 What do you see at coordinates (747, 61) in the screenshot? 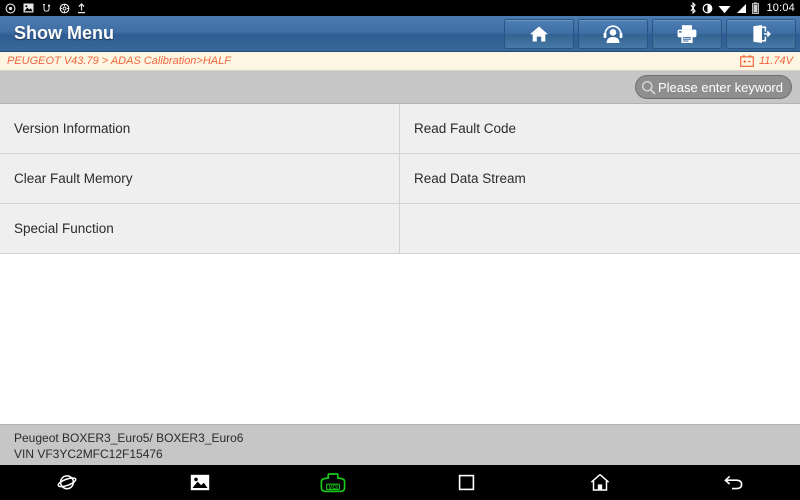
I see `car-battery-icon` at bounding box center [747, 61].